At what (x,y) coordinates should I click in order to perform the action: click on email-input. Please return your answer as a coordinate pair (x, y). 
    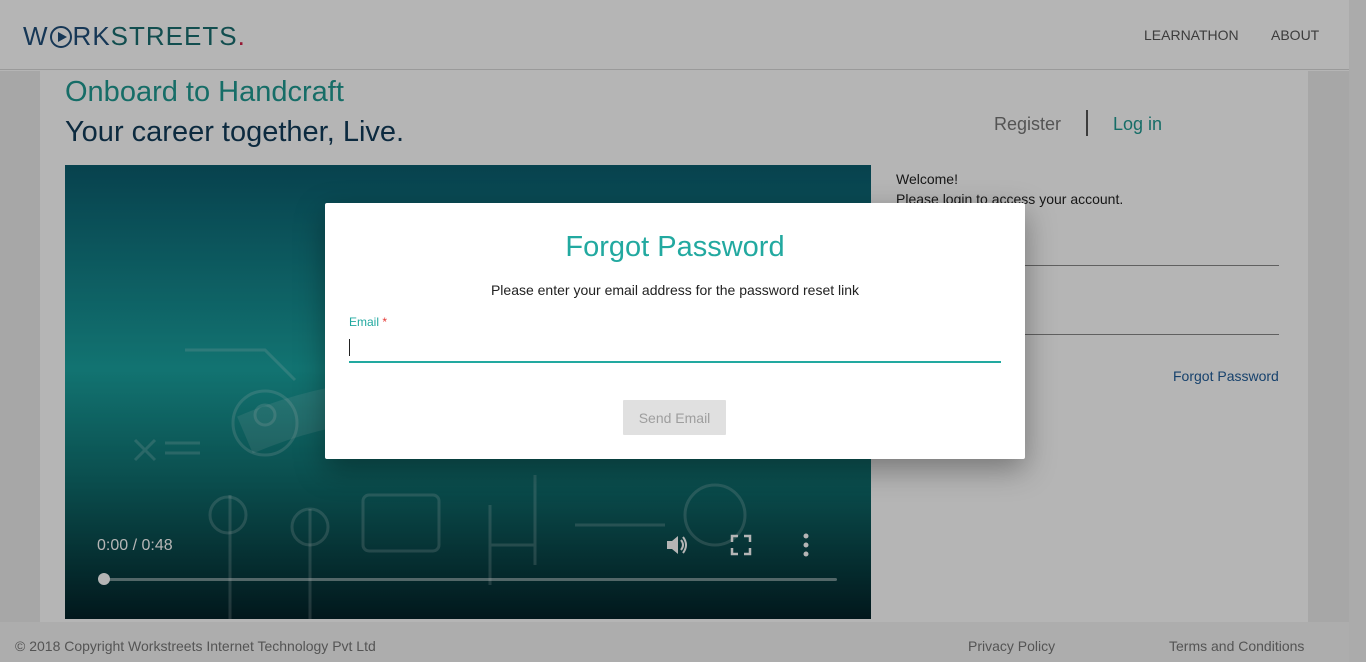
    Looking at the image, I should click on (675, 349).